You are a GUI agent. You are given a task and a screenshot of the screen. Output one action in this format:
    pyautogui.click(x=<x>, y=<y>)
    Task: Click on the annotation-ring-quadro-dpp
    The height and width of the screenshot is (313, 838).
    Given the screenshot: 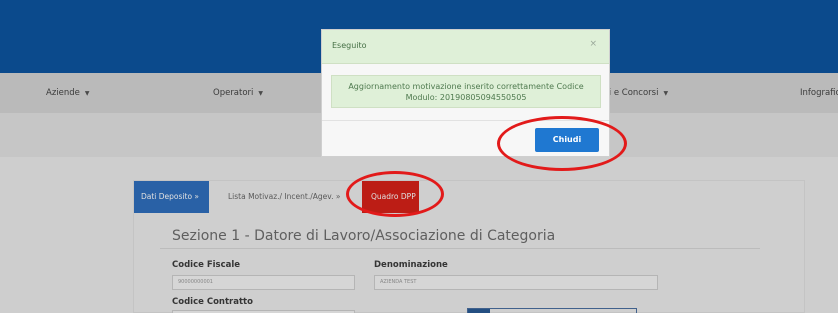 What is the action you would take?
    pyautogui.click(x=395, y=194)
    